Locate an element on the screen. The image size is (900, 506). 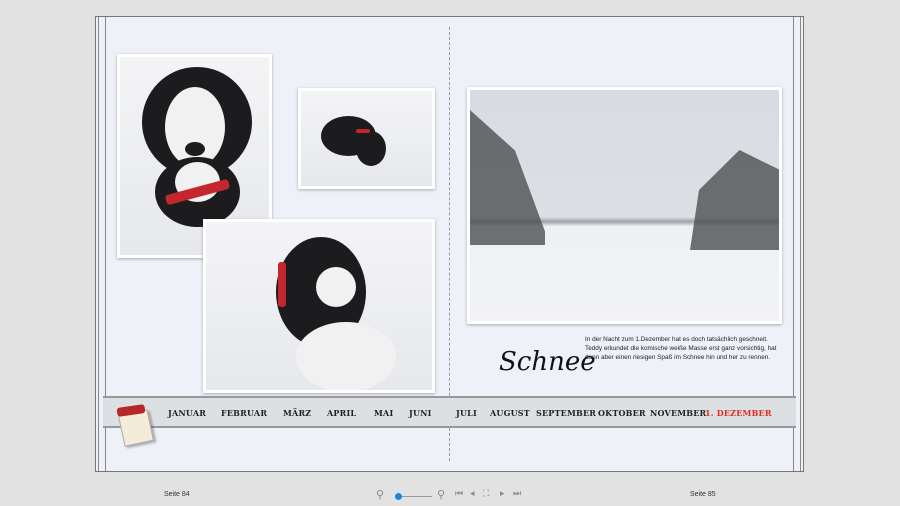
next-page-icon: ▸ is located at coordinates (502, 493).